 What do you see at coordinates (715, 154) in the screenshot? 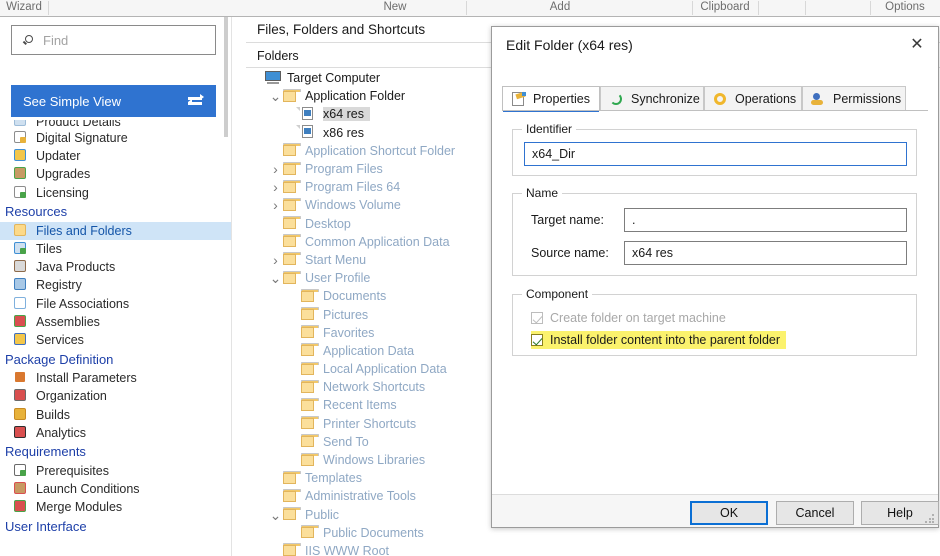
I see `identifier-field: x64_Dir` at bounding box center [715, 154].